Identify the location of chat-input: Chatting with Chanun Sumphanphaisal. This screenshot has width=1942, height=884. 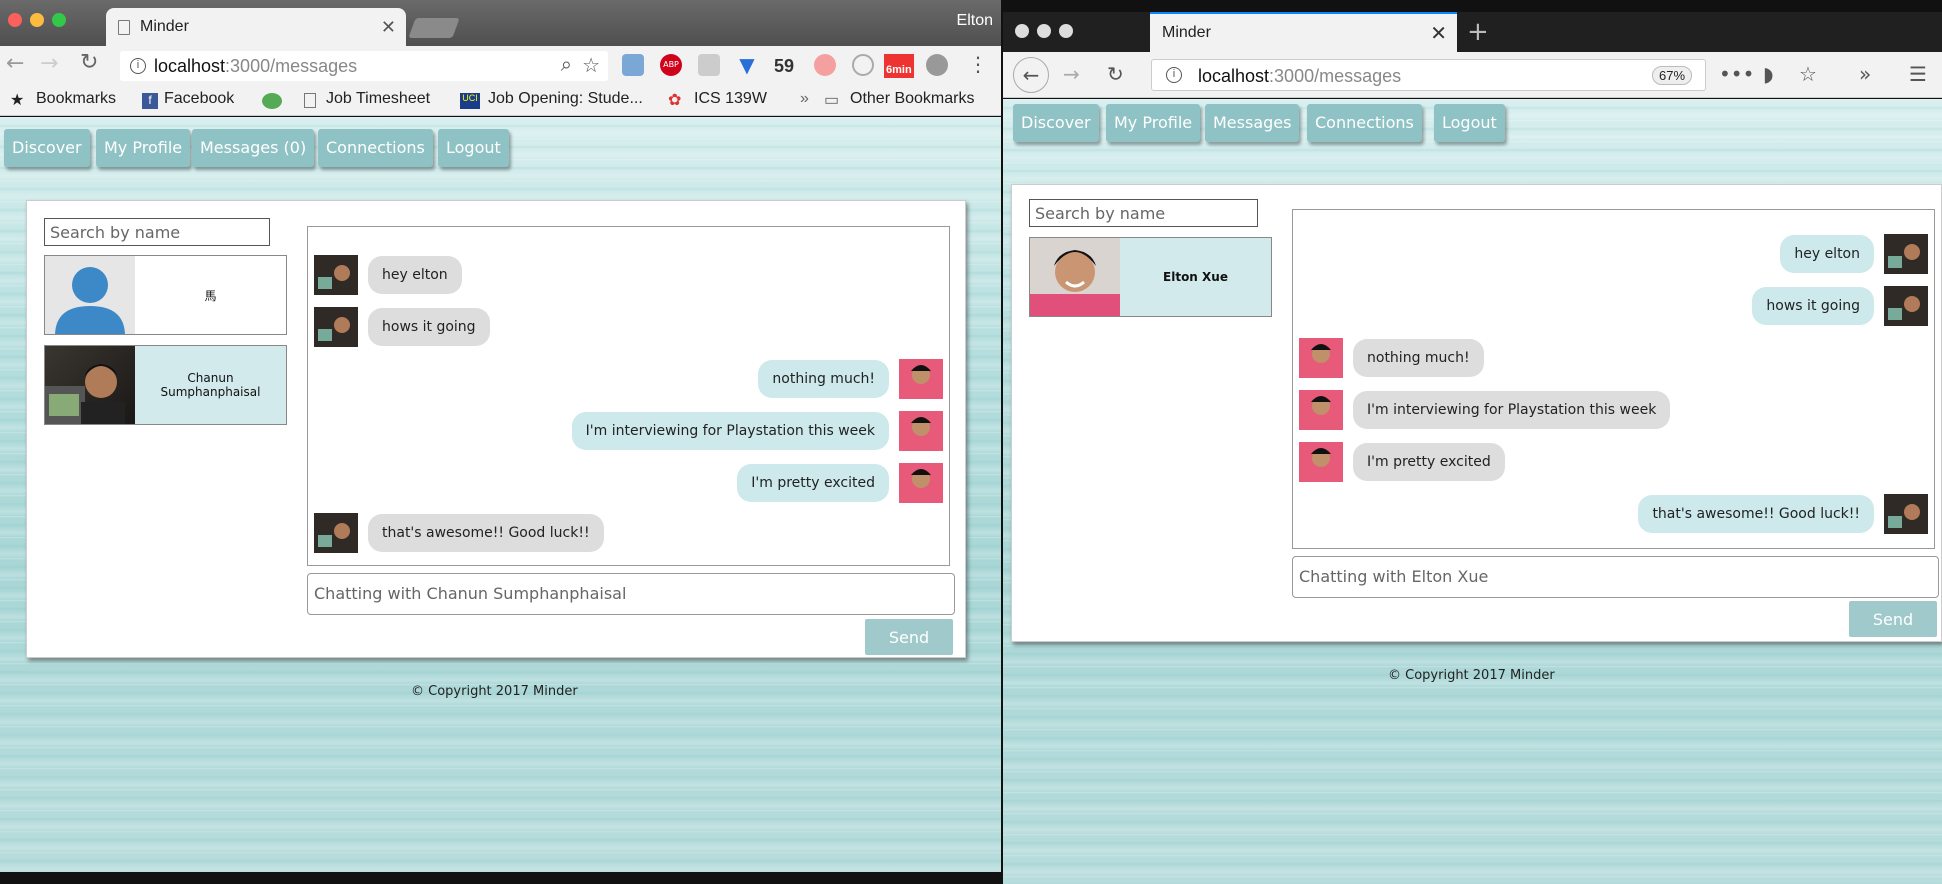
(631, 594).